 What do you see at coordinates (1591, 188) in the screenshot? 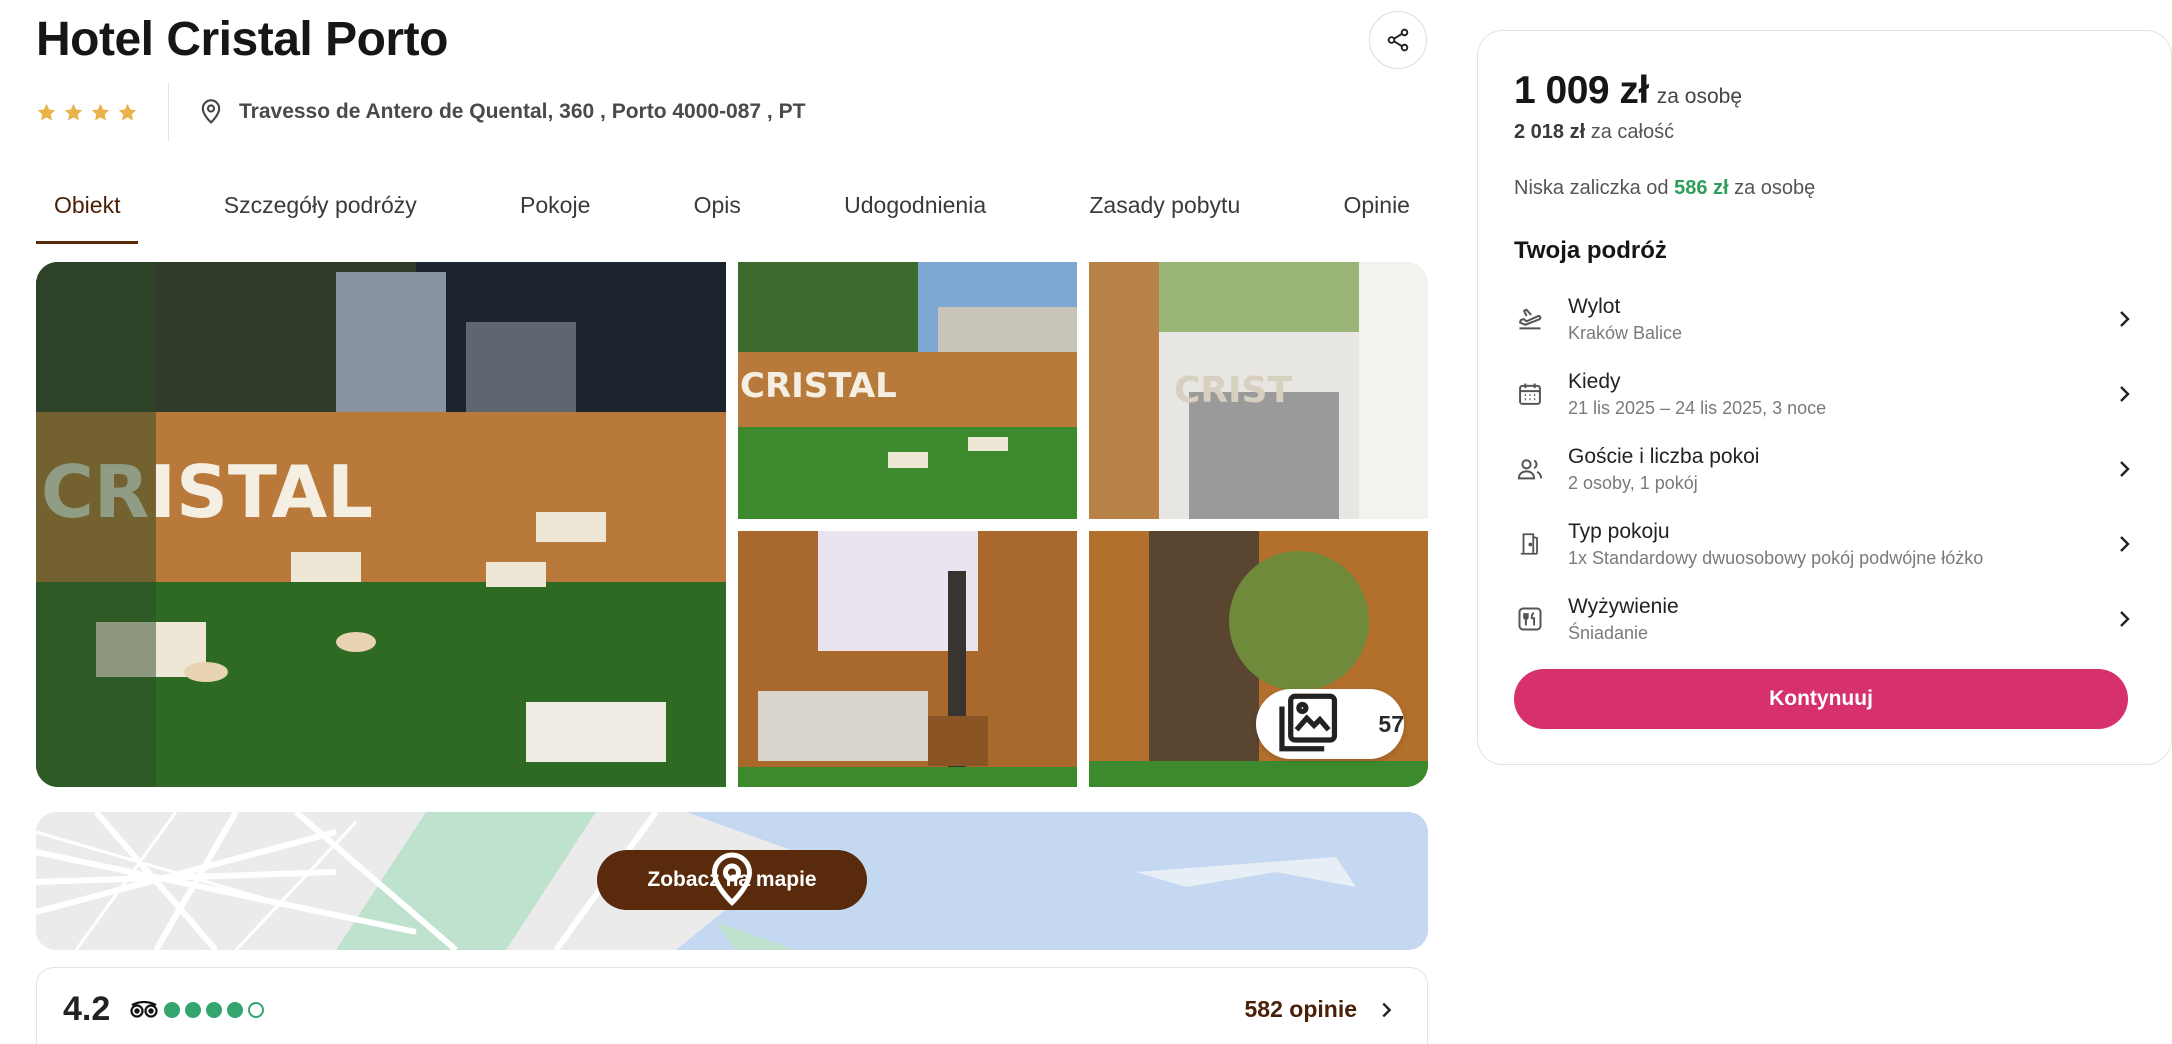
I see `deposit-prefix: Niska zaliczka od` at bounding box center [1591, 188].